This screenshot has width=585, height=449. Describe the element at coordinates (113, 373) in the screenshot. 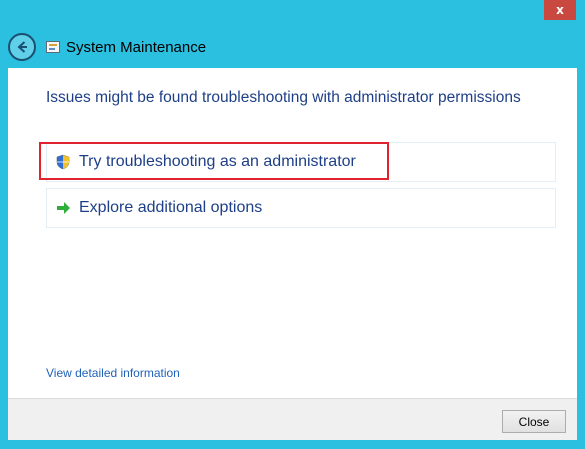

I see `view-detailed-information-link: View detailed information` at that location.